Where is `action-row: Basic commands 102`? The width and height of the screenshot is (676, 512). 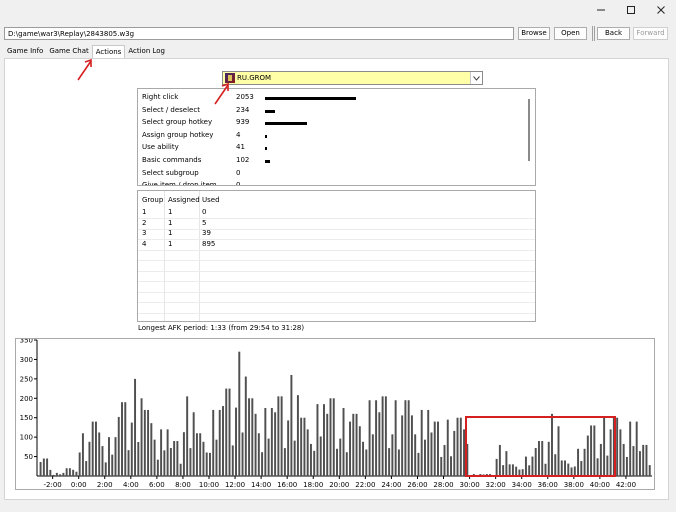
action-row: Basic commands 102 is located at coordinates (332, 161).